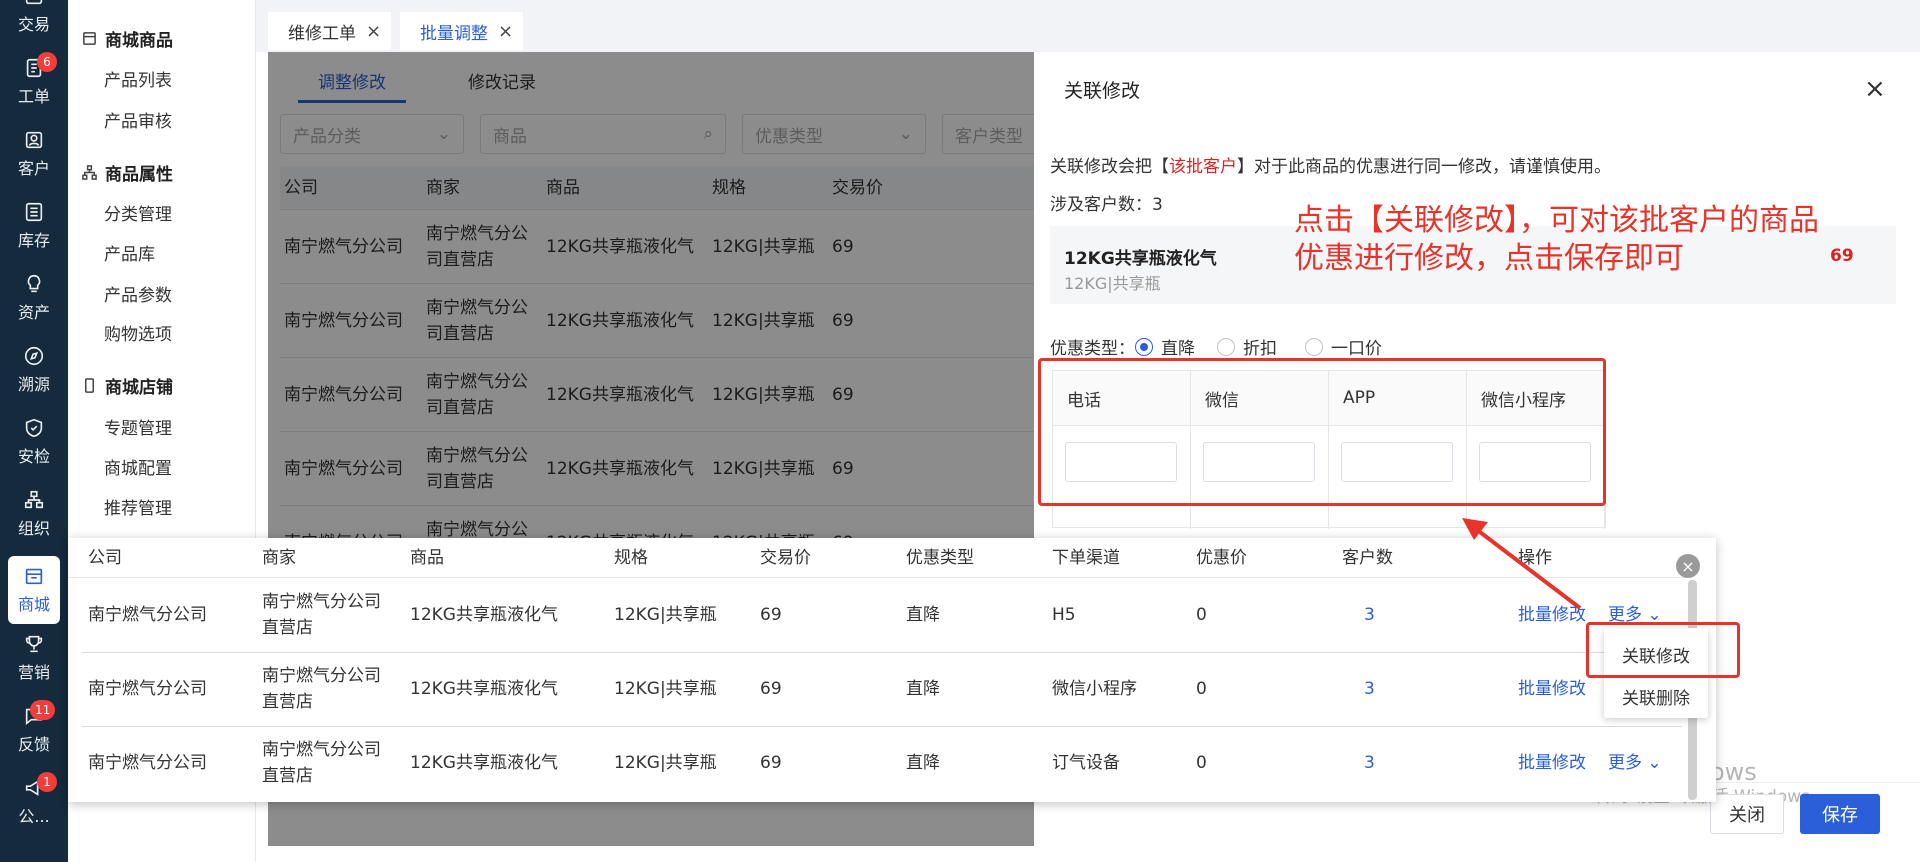 The image size is (1920, 862). What do you see at coordinates (1356, 349) in the screenshot?
I see `radio-label: 一口价` at bounding box center [1356, 349].